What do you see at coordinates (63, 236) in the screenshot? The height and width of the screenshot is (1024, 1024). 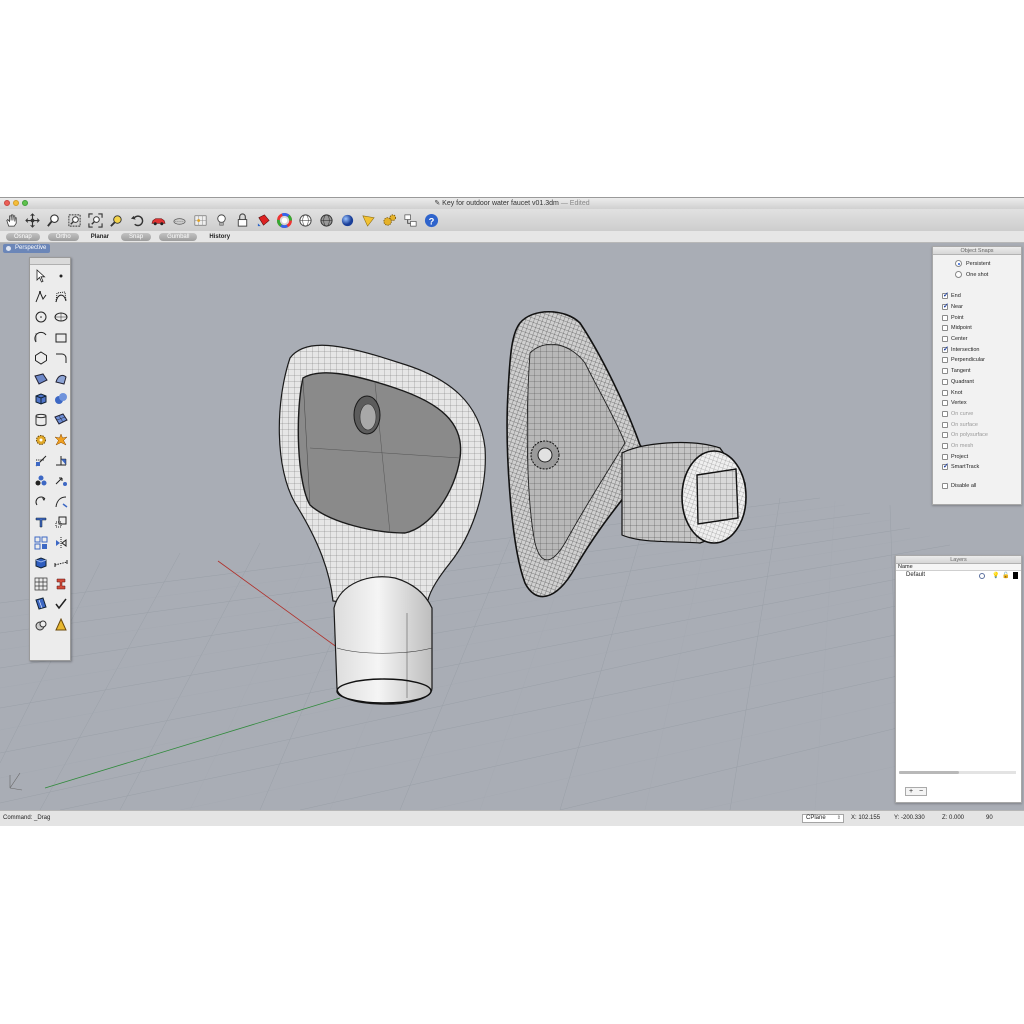 I see `ortho-toggle: Ortho` at bounding box center [63, 236].